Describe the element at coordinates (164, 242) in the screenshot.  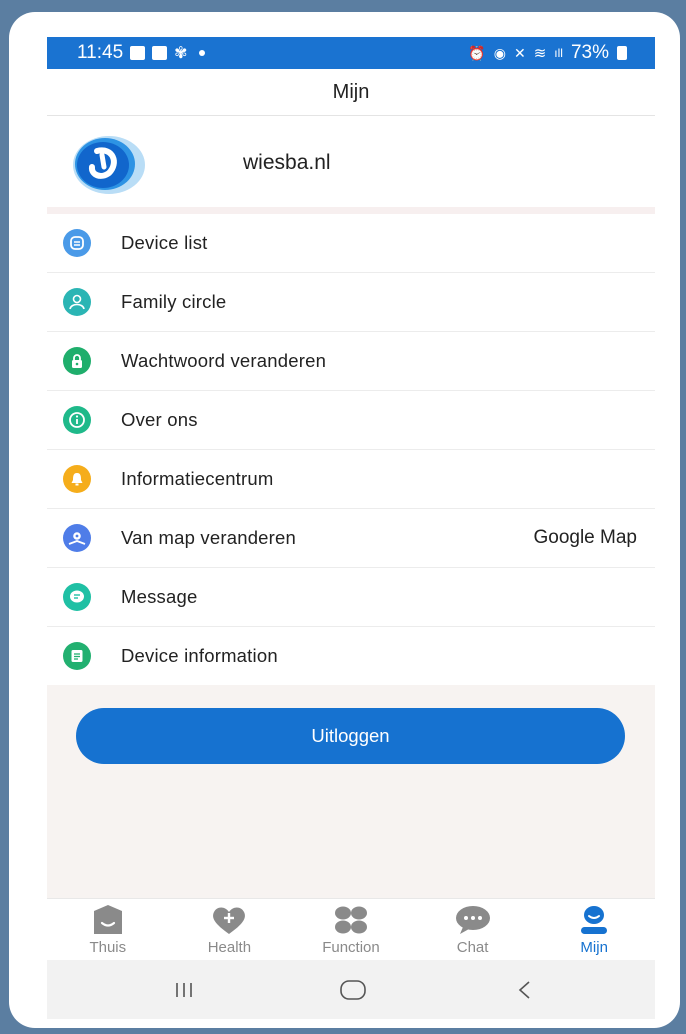
I see `menu-item-label: Device list` at that location.